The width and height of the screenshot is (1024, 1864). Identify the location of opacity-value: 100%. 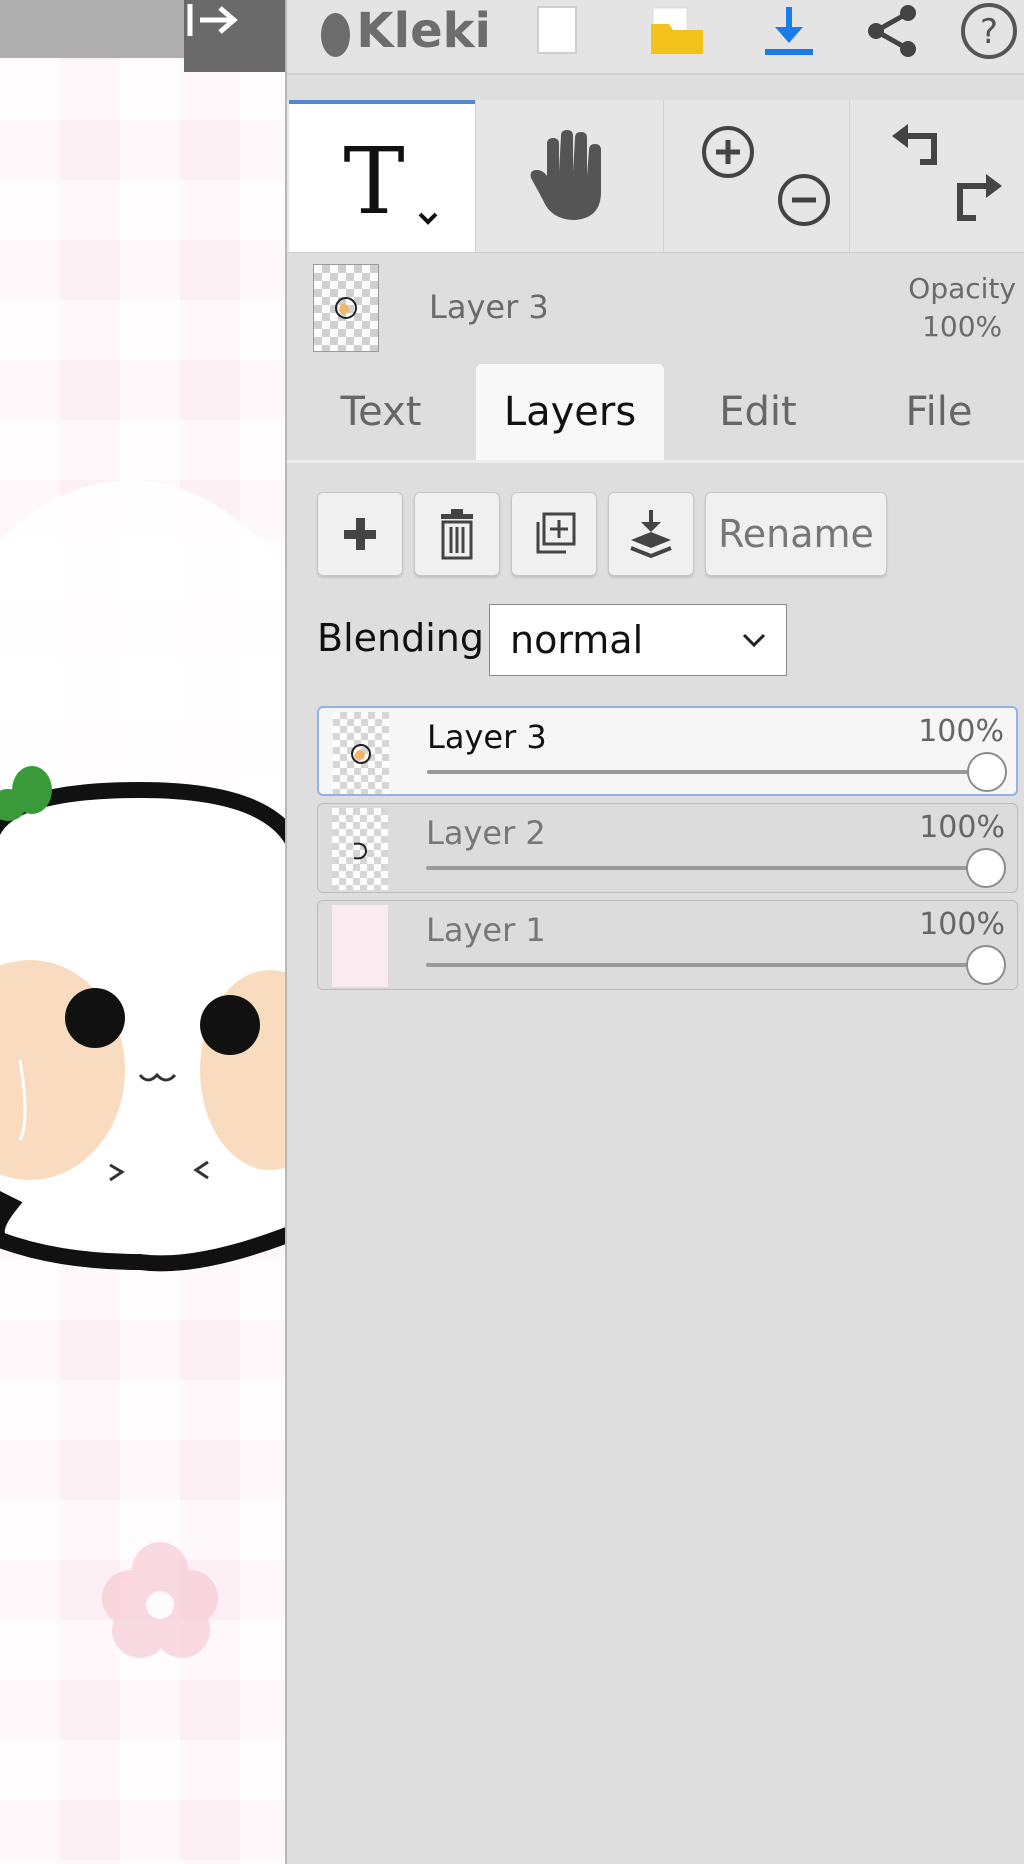
(962, 326).